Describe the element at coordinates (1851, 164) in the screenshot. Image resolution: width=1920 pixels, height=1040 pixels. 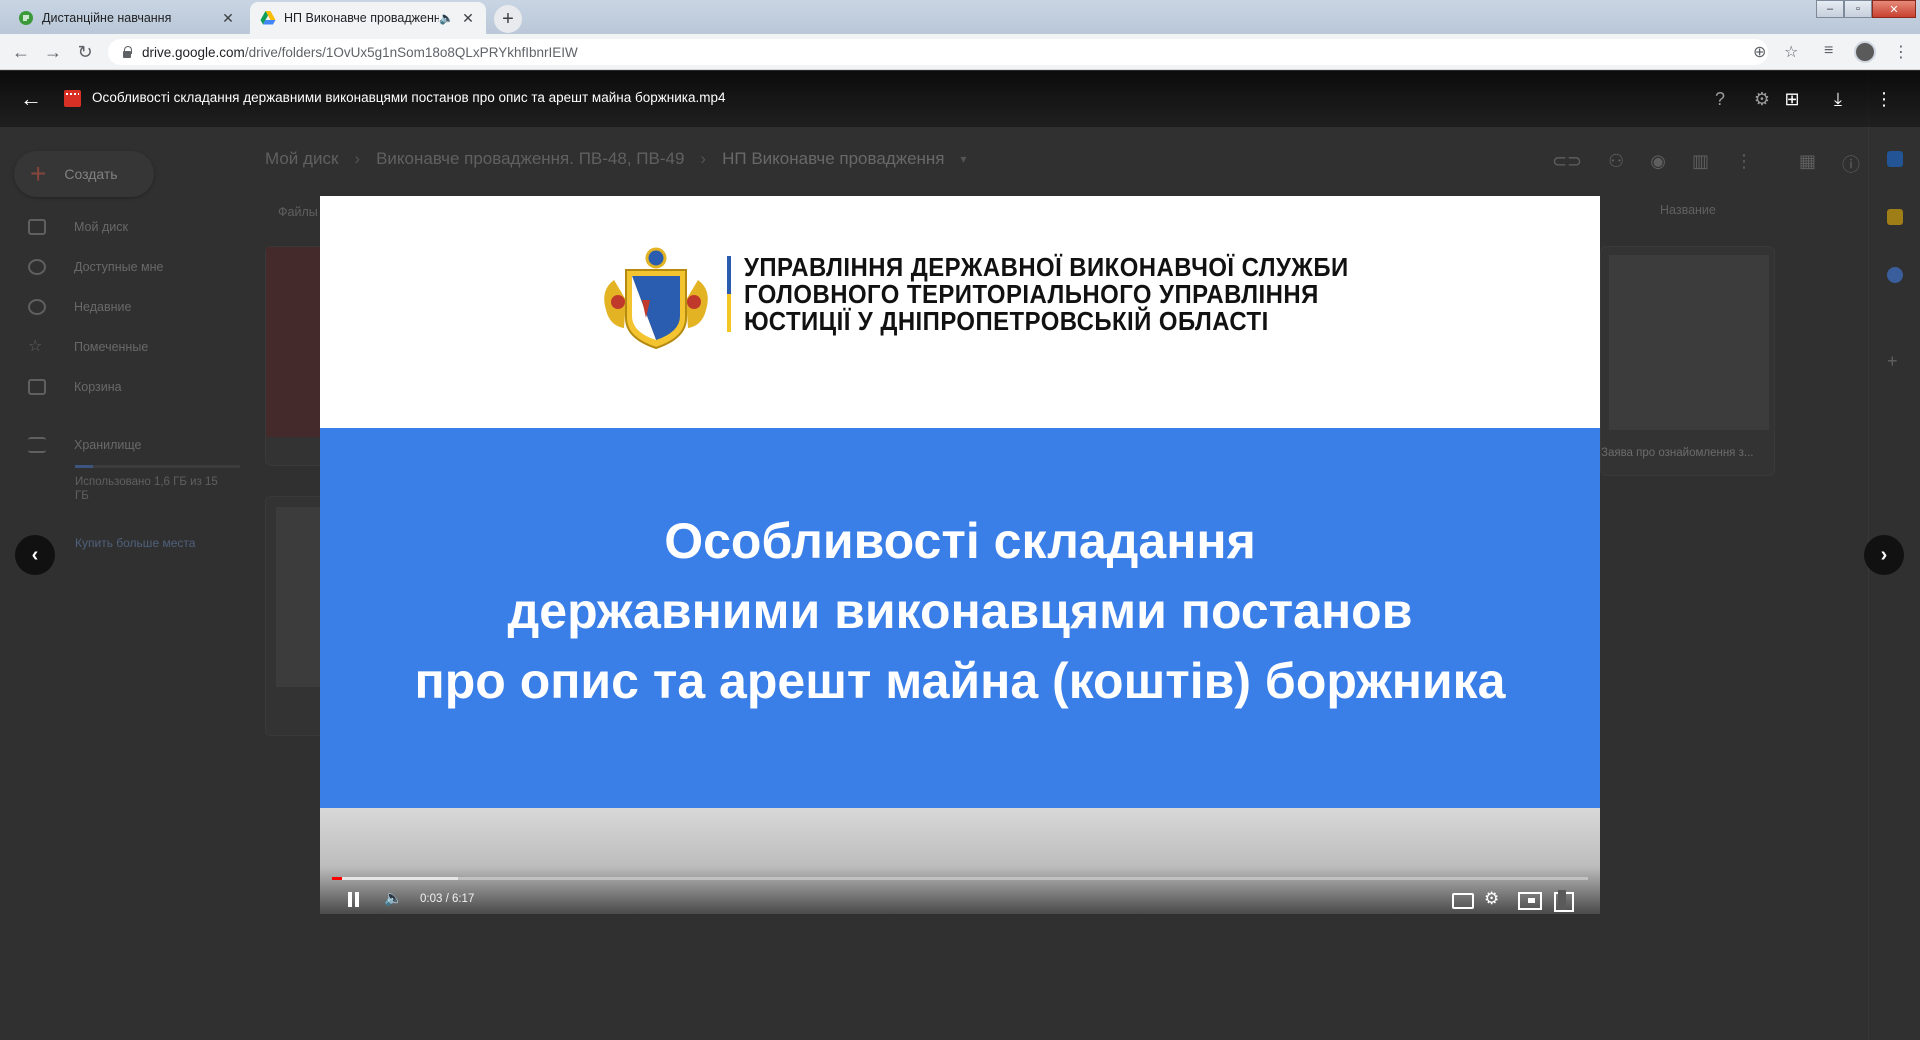
I see `info-icon: ⓘ` at that location.